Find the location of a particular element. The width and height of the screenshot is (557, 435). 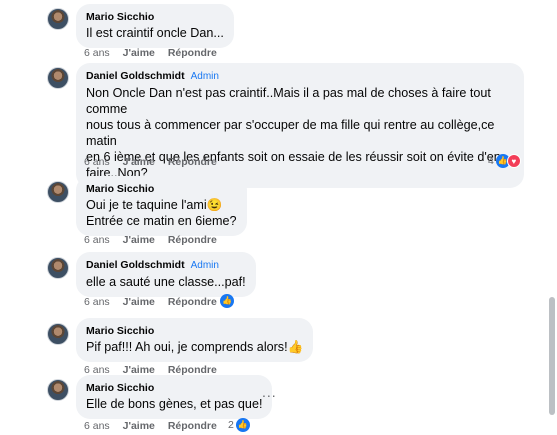

comment-line: Entrée ce matin en 6ieme? is located at coordinates (161, 221).